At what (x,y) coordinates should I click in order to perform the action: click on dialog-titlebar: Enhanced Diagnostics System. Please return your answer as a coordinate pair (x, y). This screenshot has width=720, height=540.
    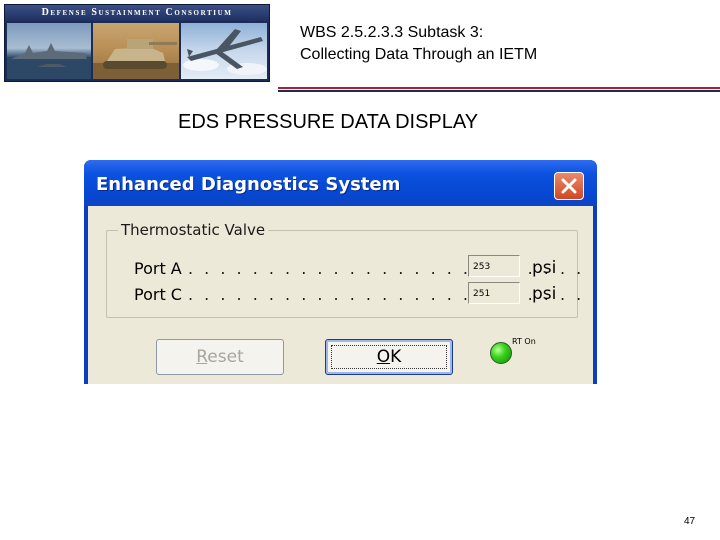
    Looking at the image, I should click on (340, 183).